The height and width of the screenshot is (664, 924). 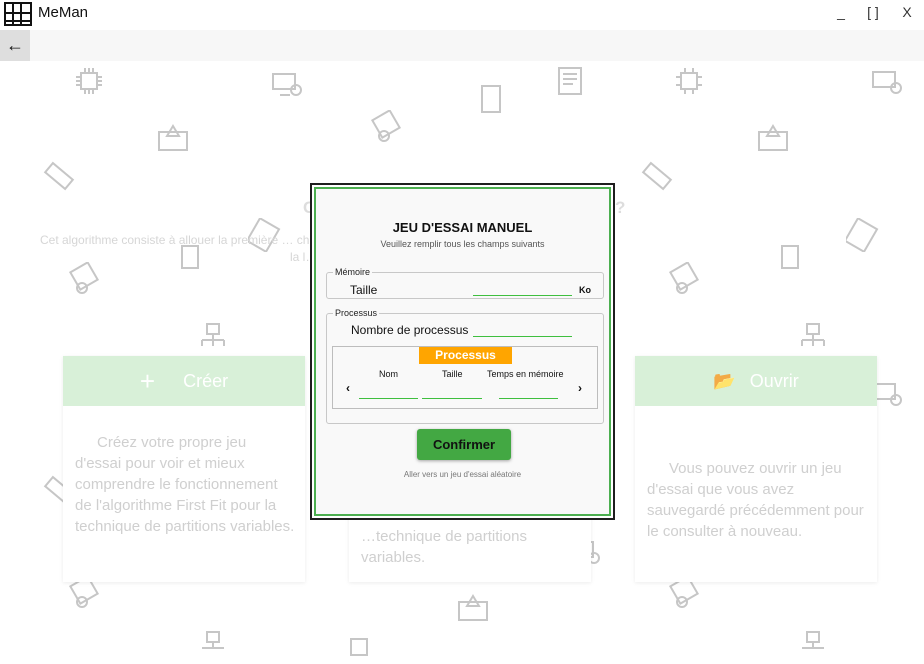 I want to click on col-name-header: Nom, so click(x=389, y=374).